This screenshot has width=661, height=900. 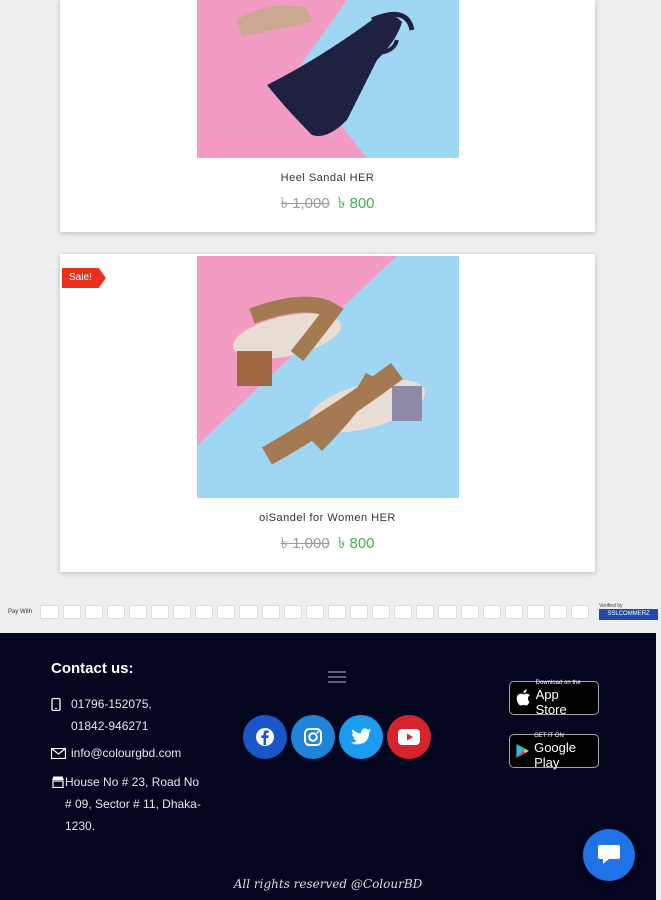 I want to click on email-link: info@colourgbd.com, so click(x=126, y=753).